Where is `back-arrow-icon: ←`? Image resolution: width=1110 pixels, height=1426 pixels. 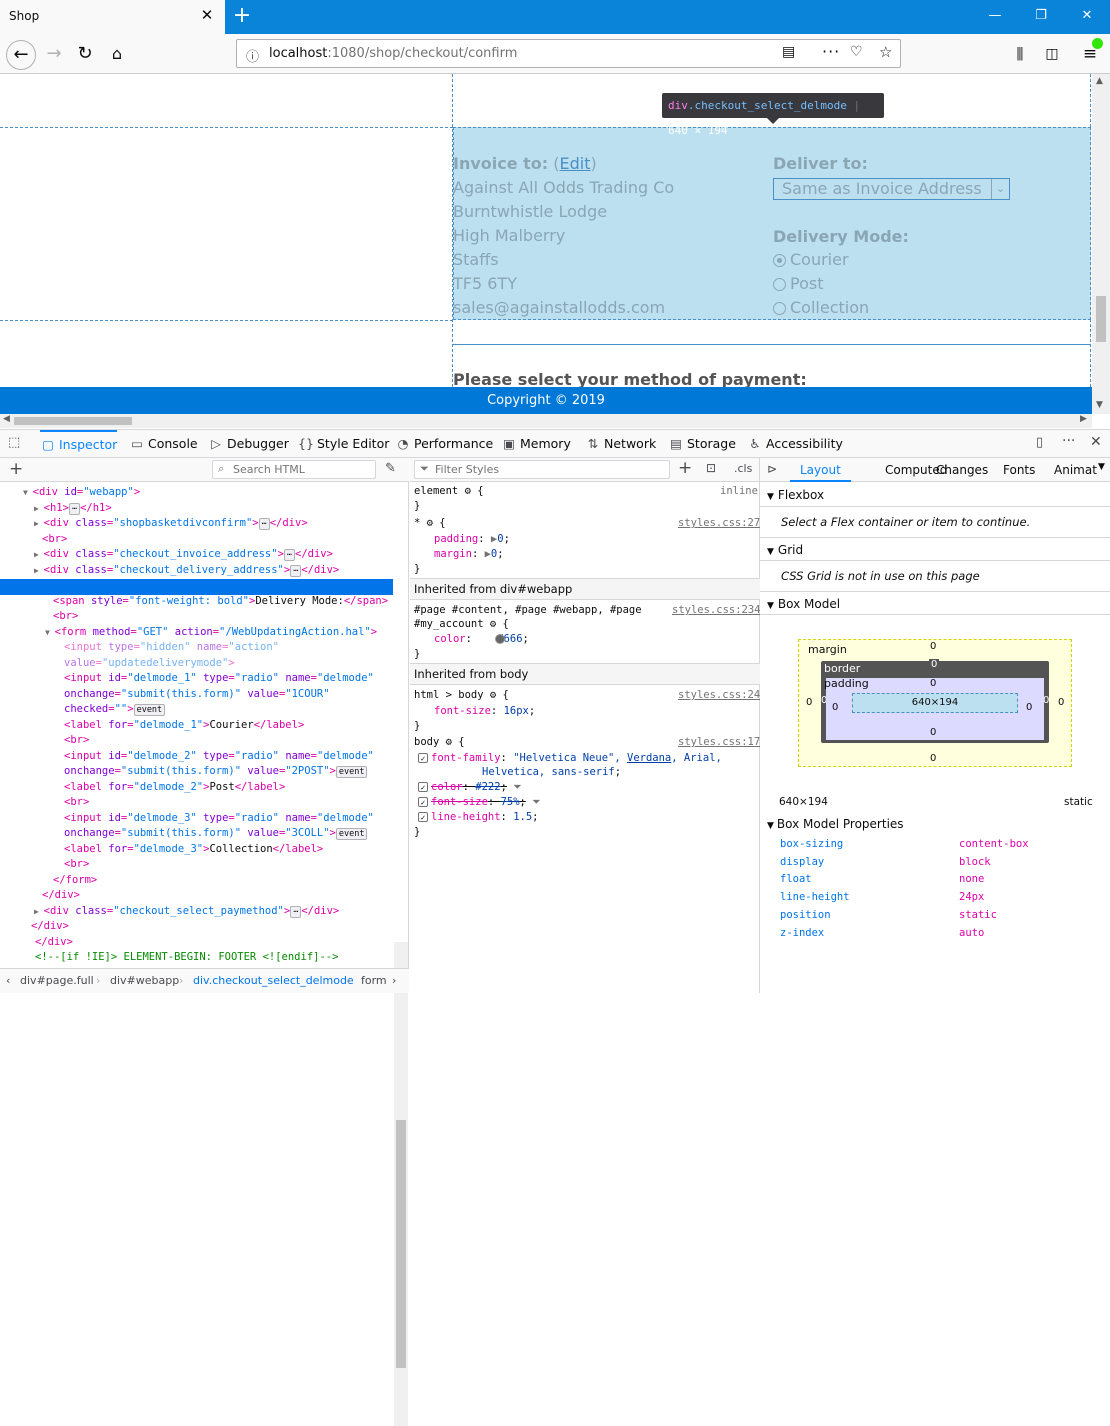
back-arrow-icon: ← is located at coordinates (21, 55).